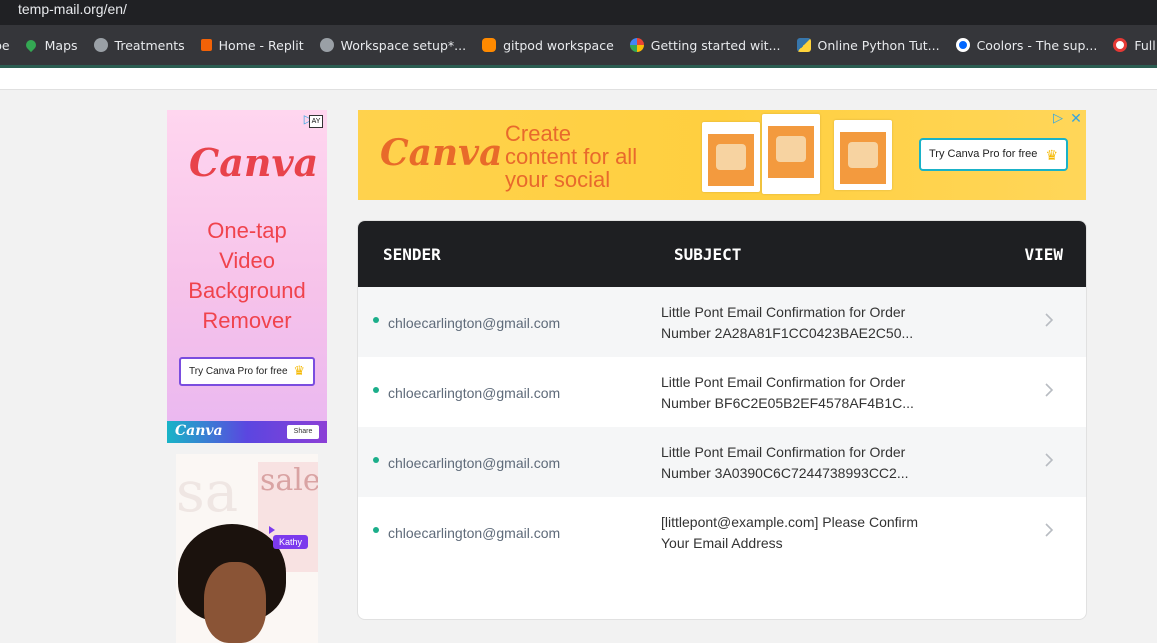 The width and height of the screenshot is (1157, 643). Describe the element at coordinates (207, 492) in the screenshot. I see `background-sale-text: sa` at that location.